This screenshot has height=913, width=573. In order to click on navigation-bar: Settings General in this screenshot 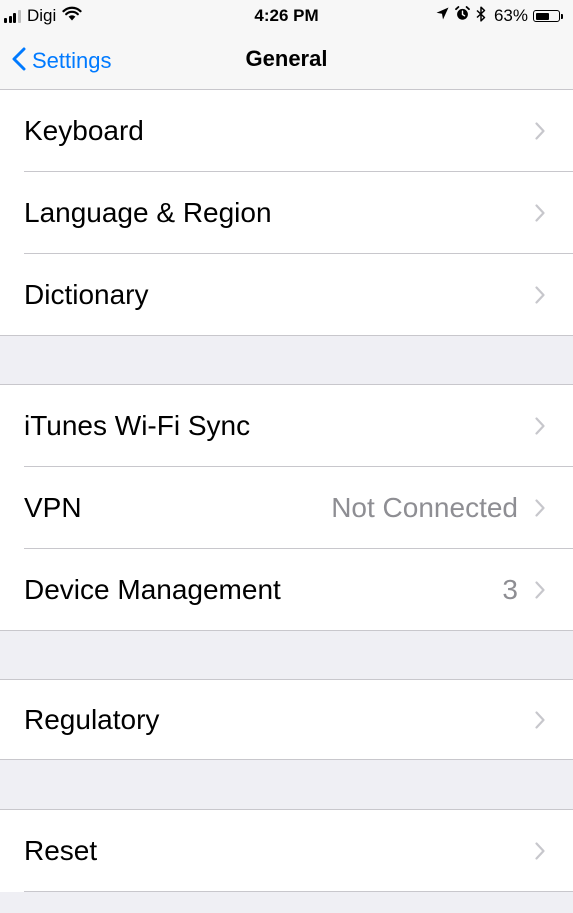, I will do `click(286, 61)`.